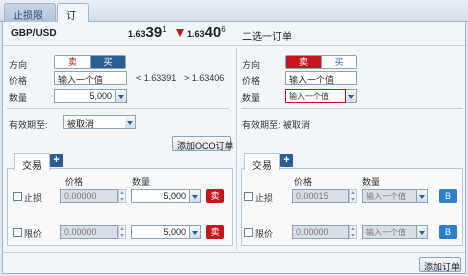 The height and width of the screenshot is (276, 468). Describe the element at coordinates (56, 160) in the screenshot. I see `left-add-plus-icon: +` at that location.